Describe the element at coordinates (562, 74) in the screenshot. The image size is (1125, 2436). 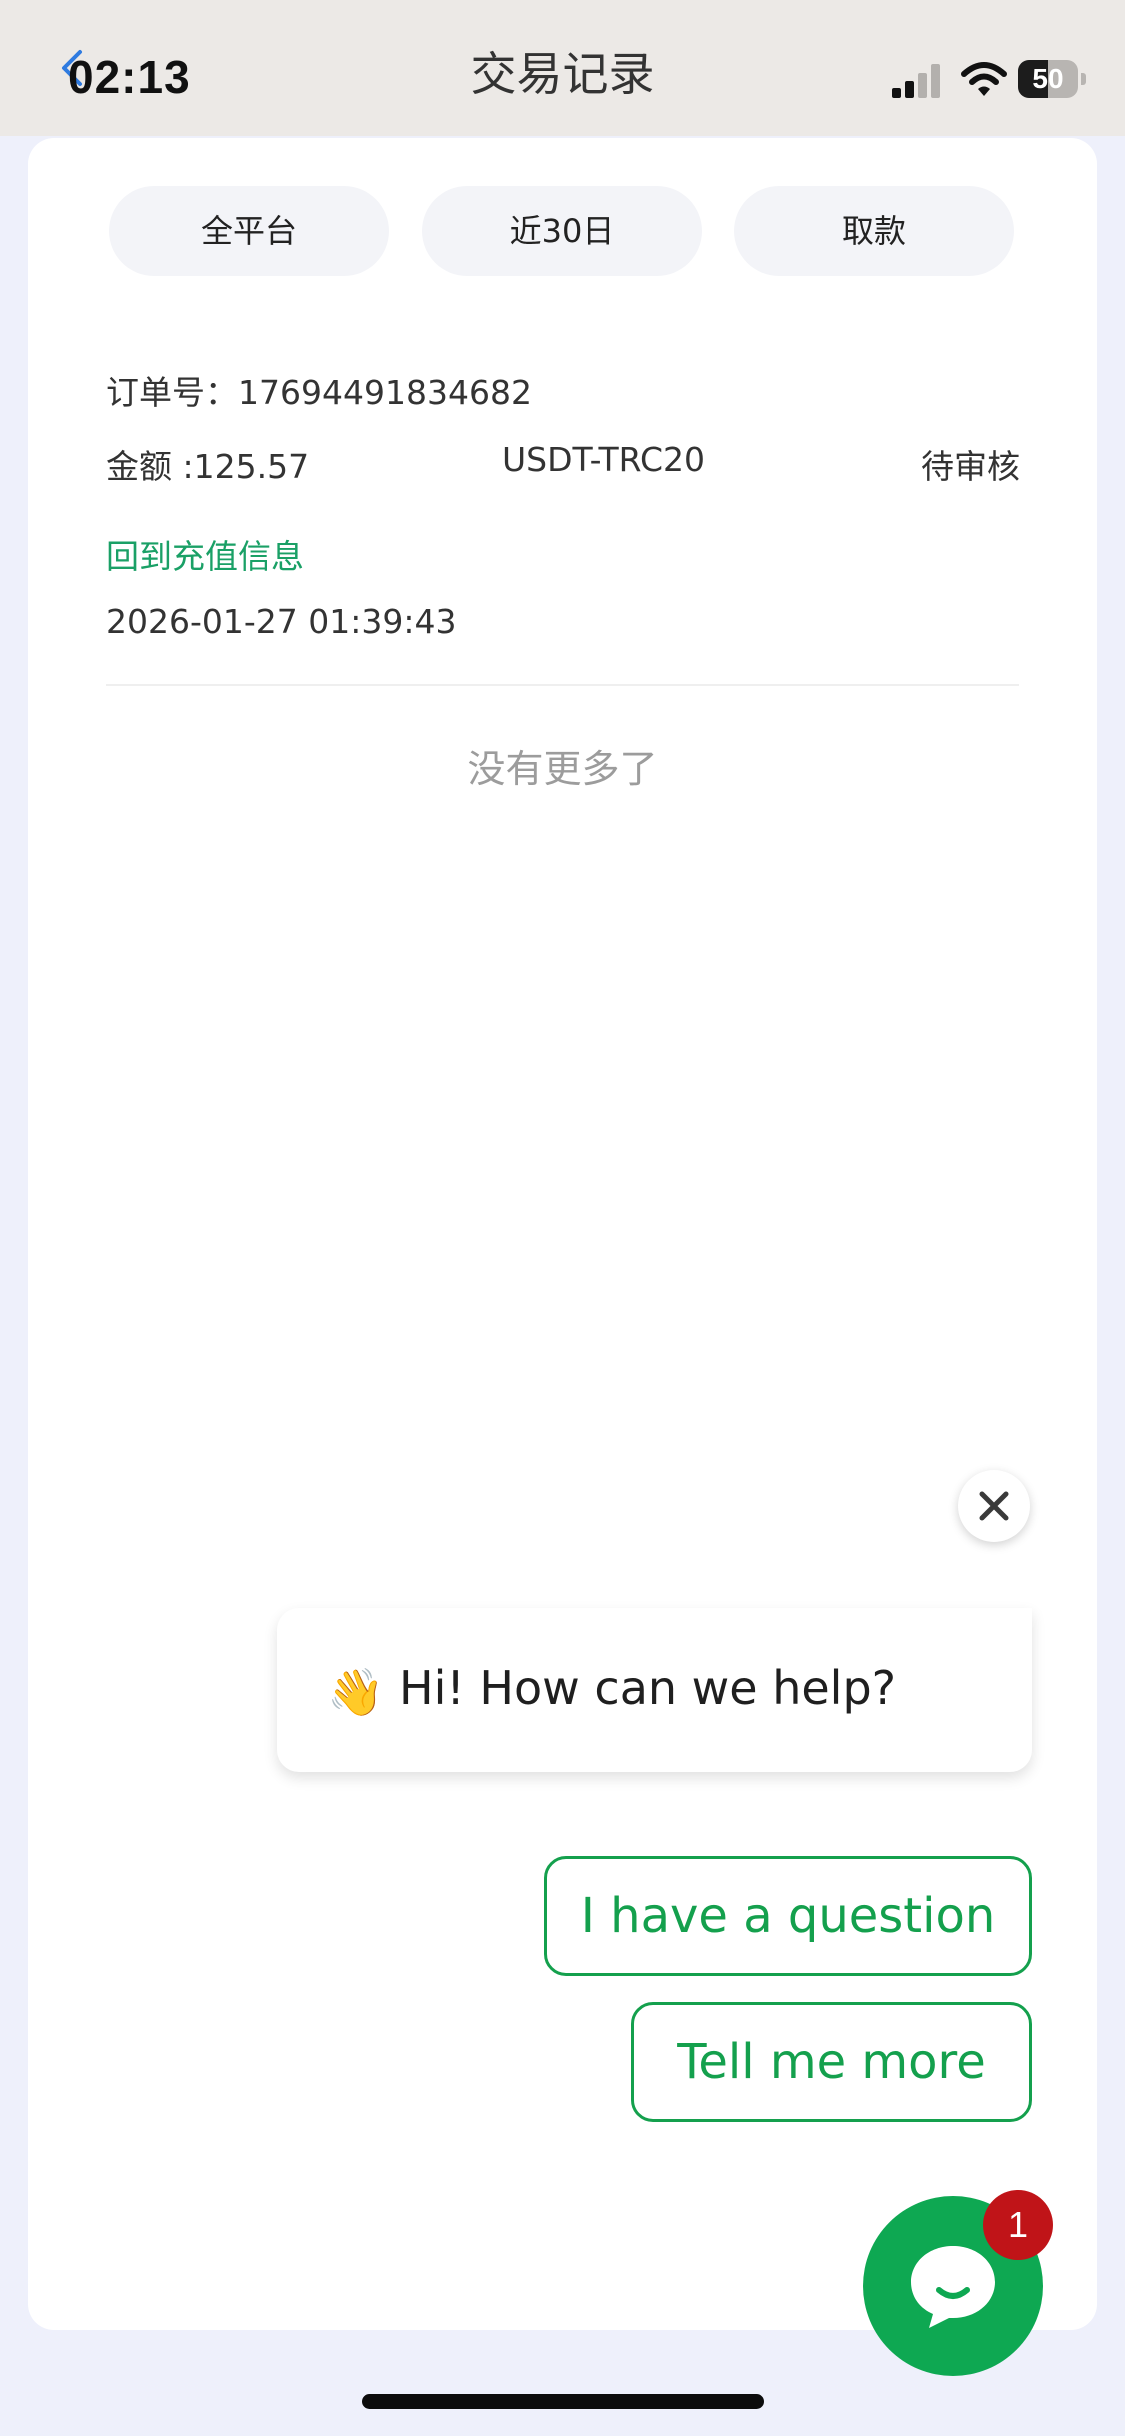
I see `page-title: 交易记录` at that location.